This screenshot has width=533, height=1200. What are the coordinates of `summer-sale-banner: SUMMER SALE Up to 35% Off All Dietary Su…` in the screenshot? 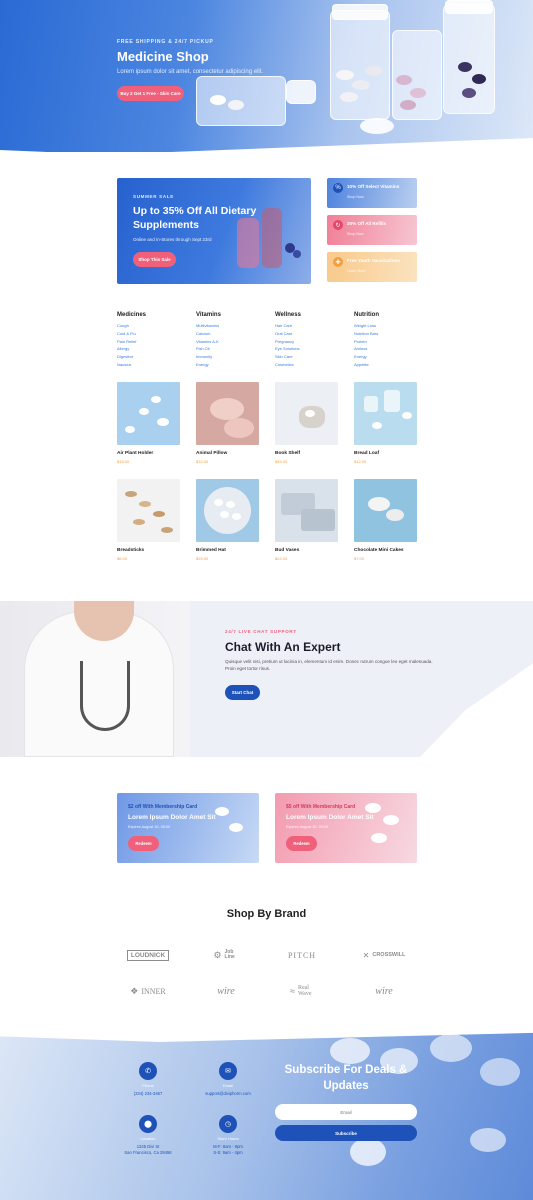 It's located at (214, 231).